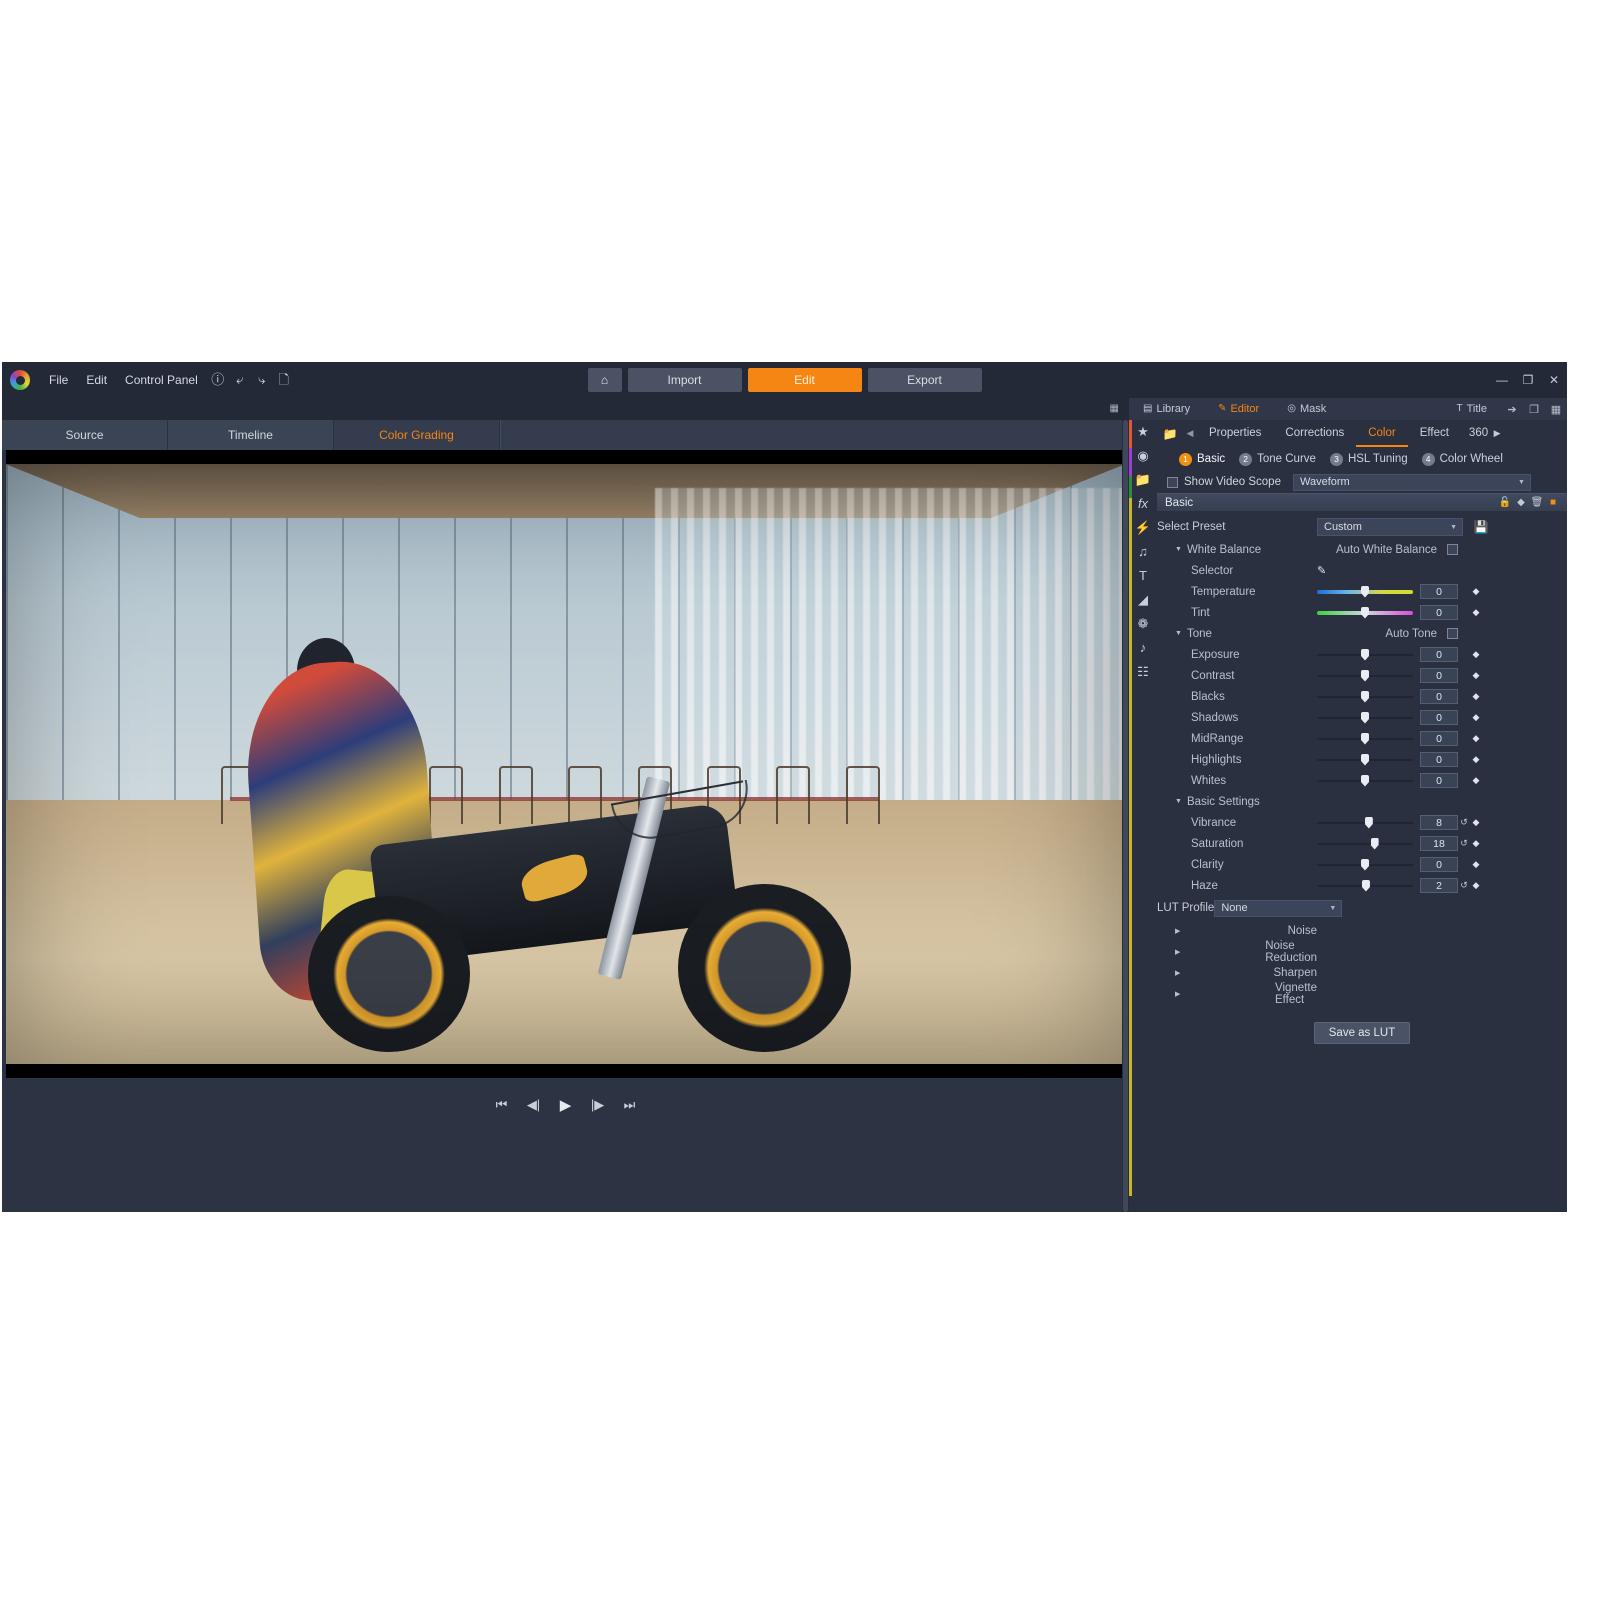  I want to click on document-icon: 🗋, so click(284, 380).